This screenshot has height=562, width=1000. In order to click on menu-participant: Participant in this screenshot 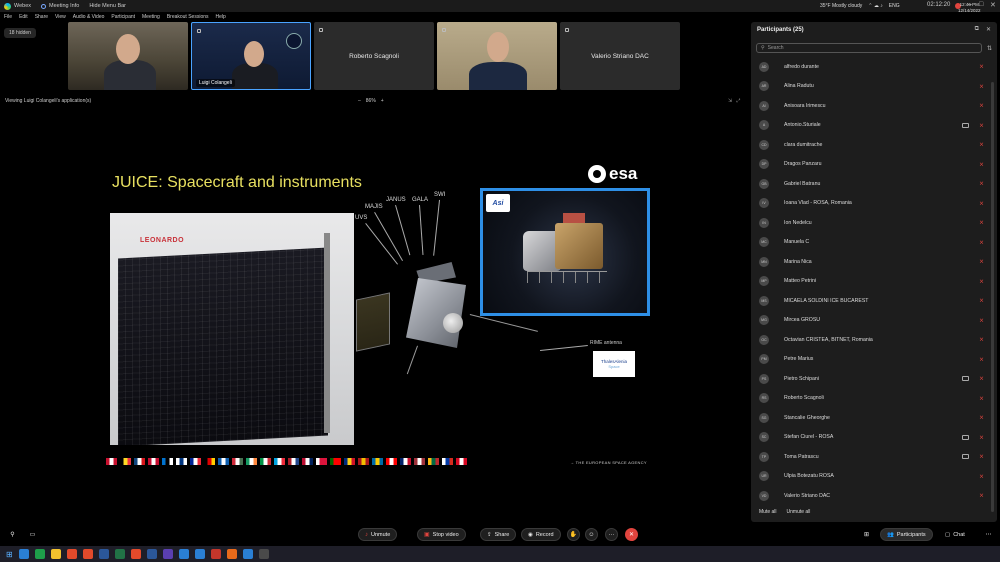, I will do `click(123, 17)`.